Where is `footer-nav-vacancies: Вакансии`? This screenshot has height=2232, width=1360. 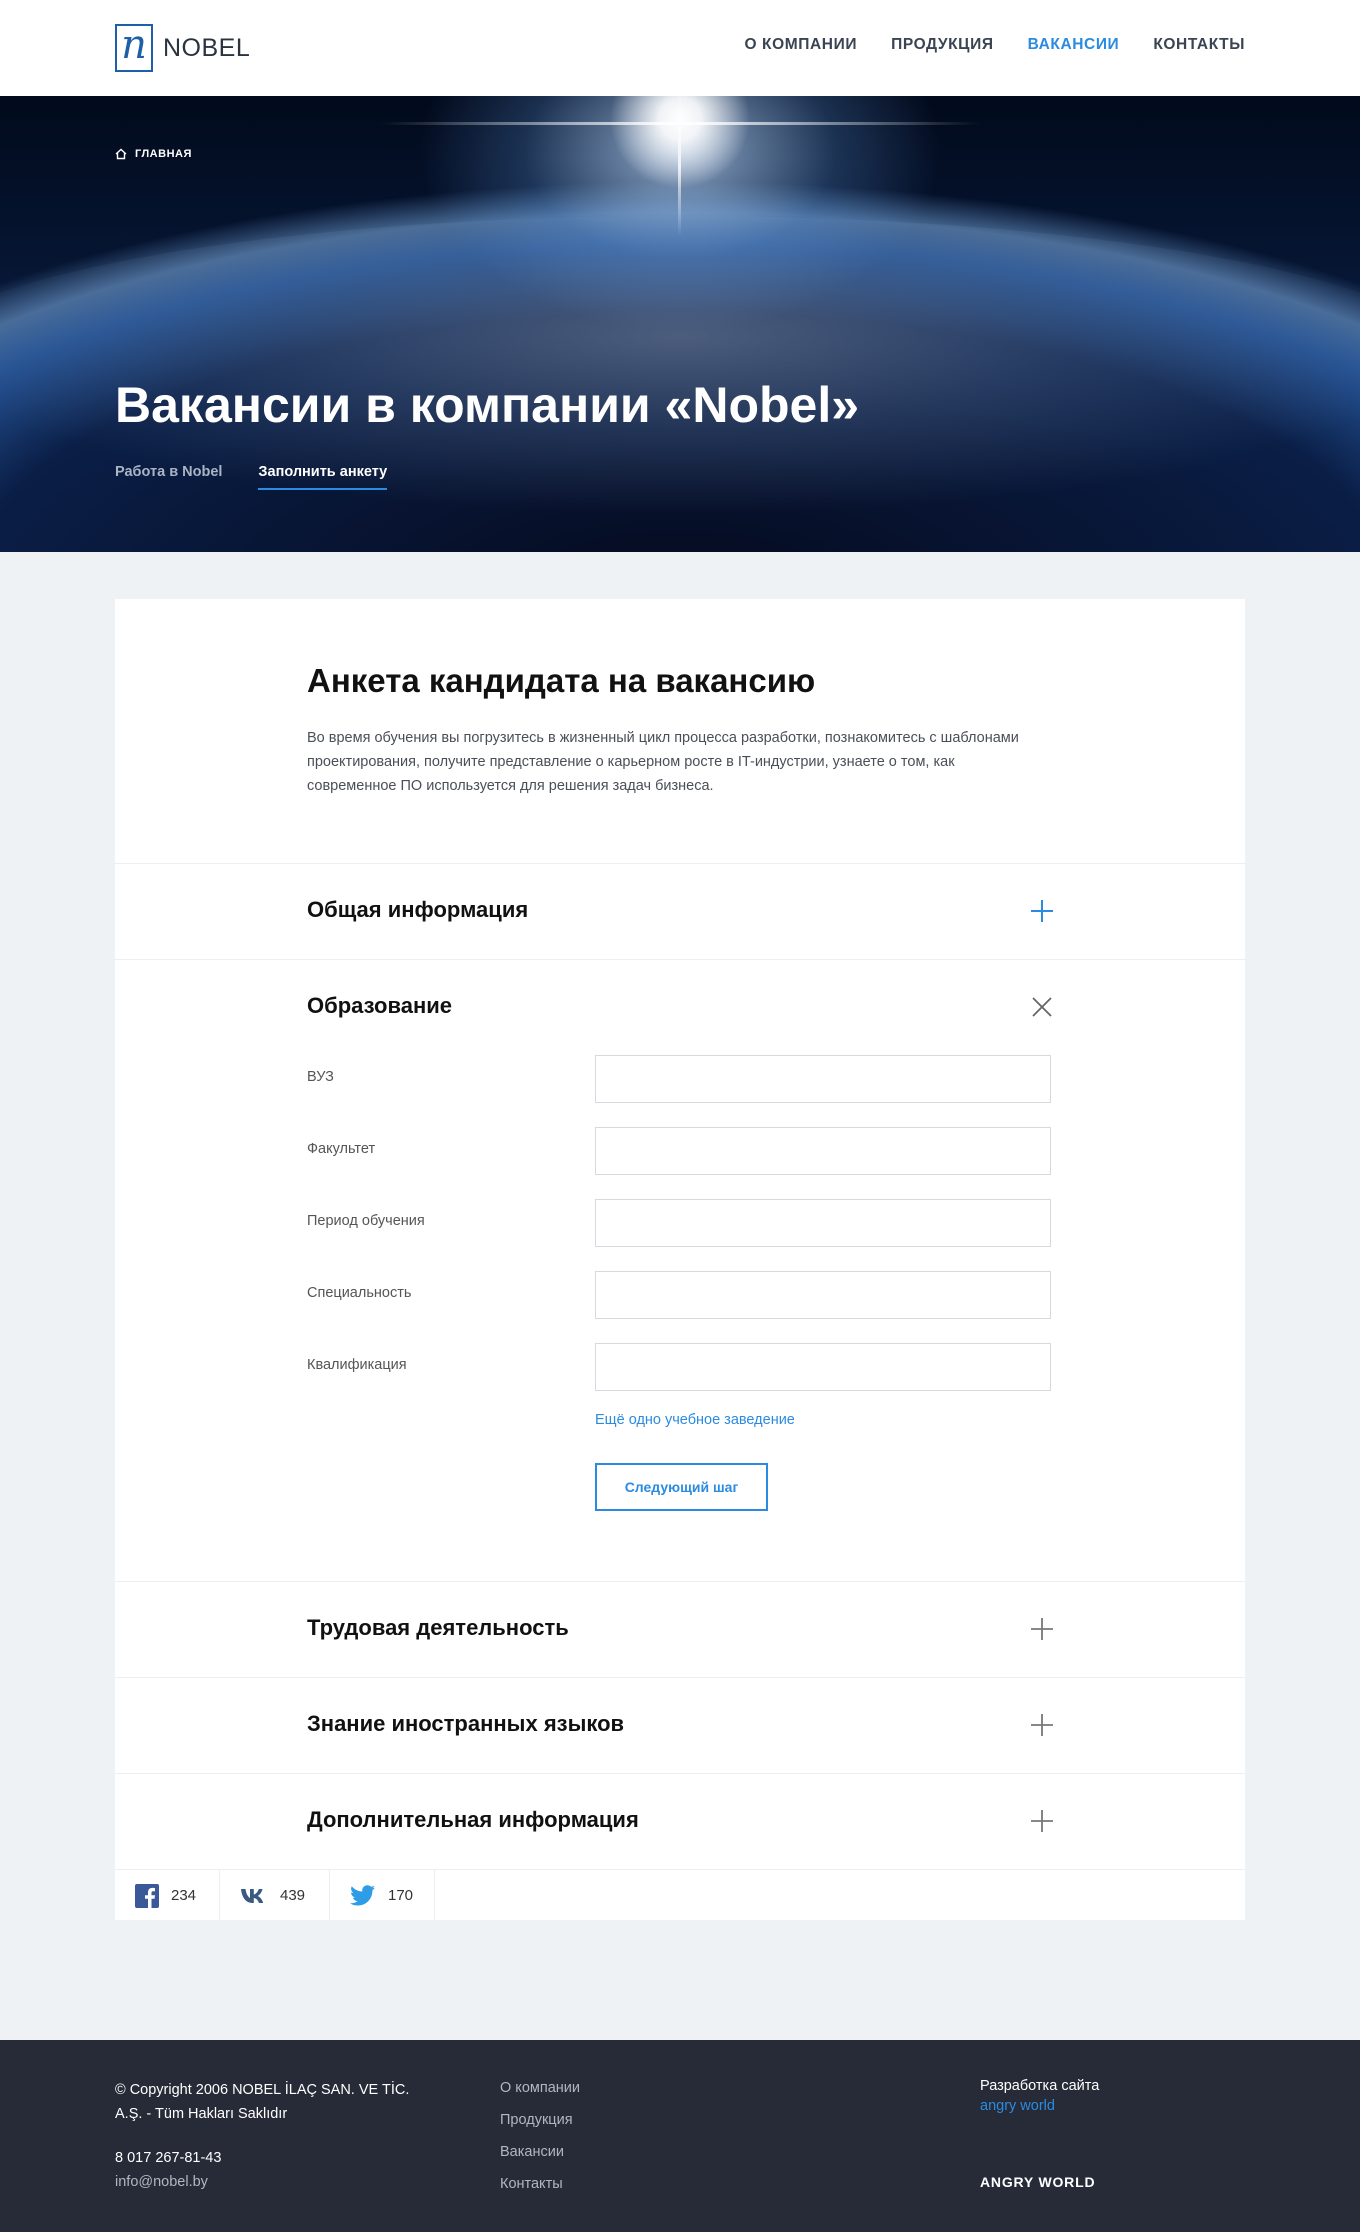 footer-nav-vacancies: Вакансии is located at coordinates (540, 2152).